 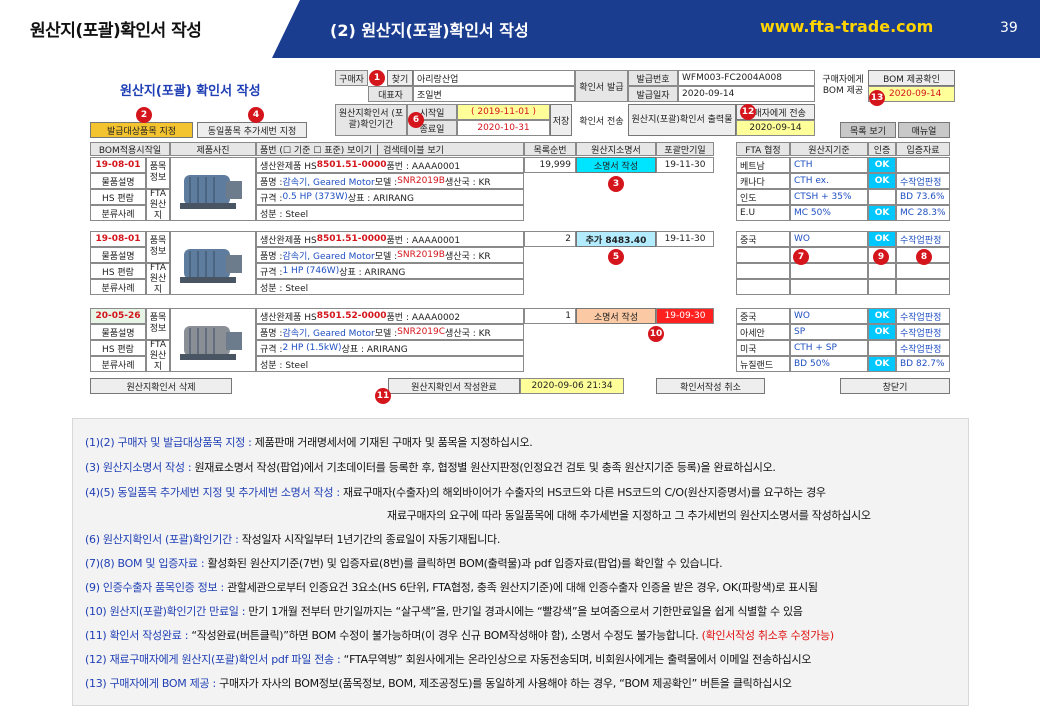 What do you see at coordinates (252, 130) in the screenshot?
I see `same-item-button: 동일품목 추가세번 지정` at bounding box center [252, 130].